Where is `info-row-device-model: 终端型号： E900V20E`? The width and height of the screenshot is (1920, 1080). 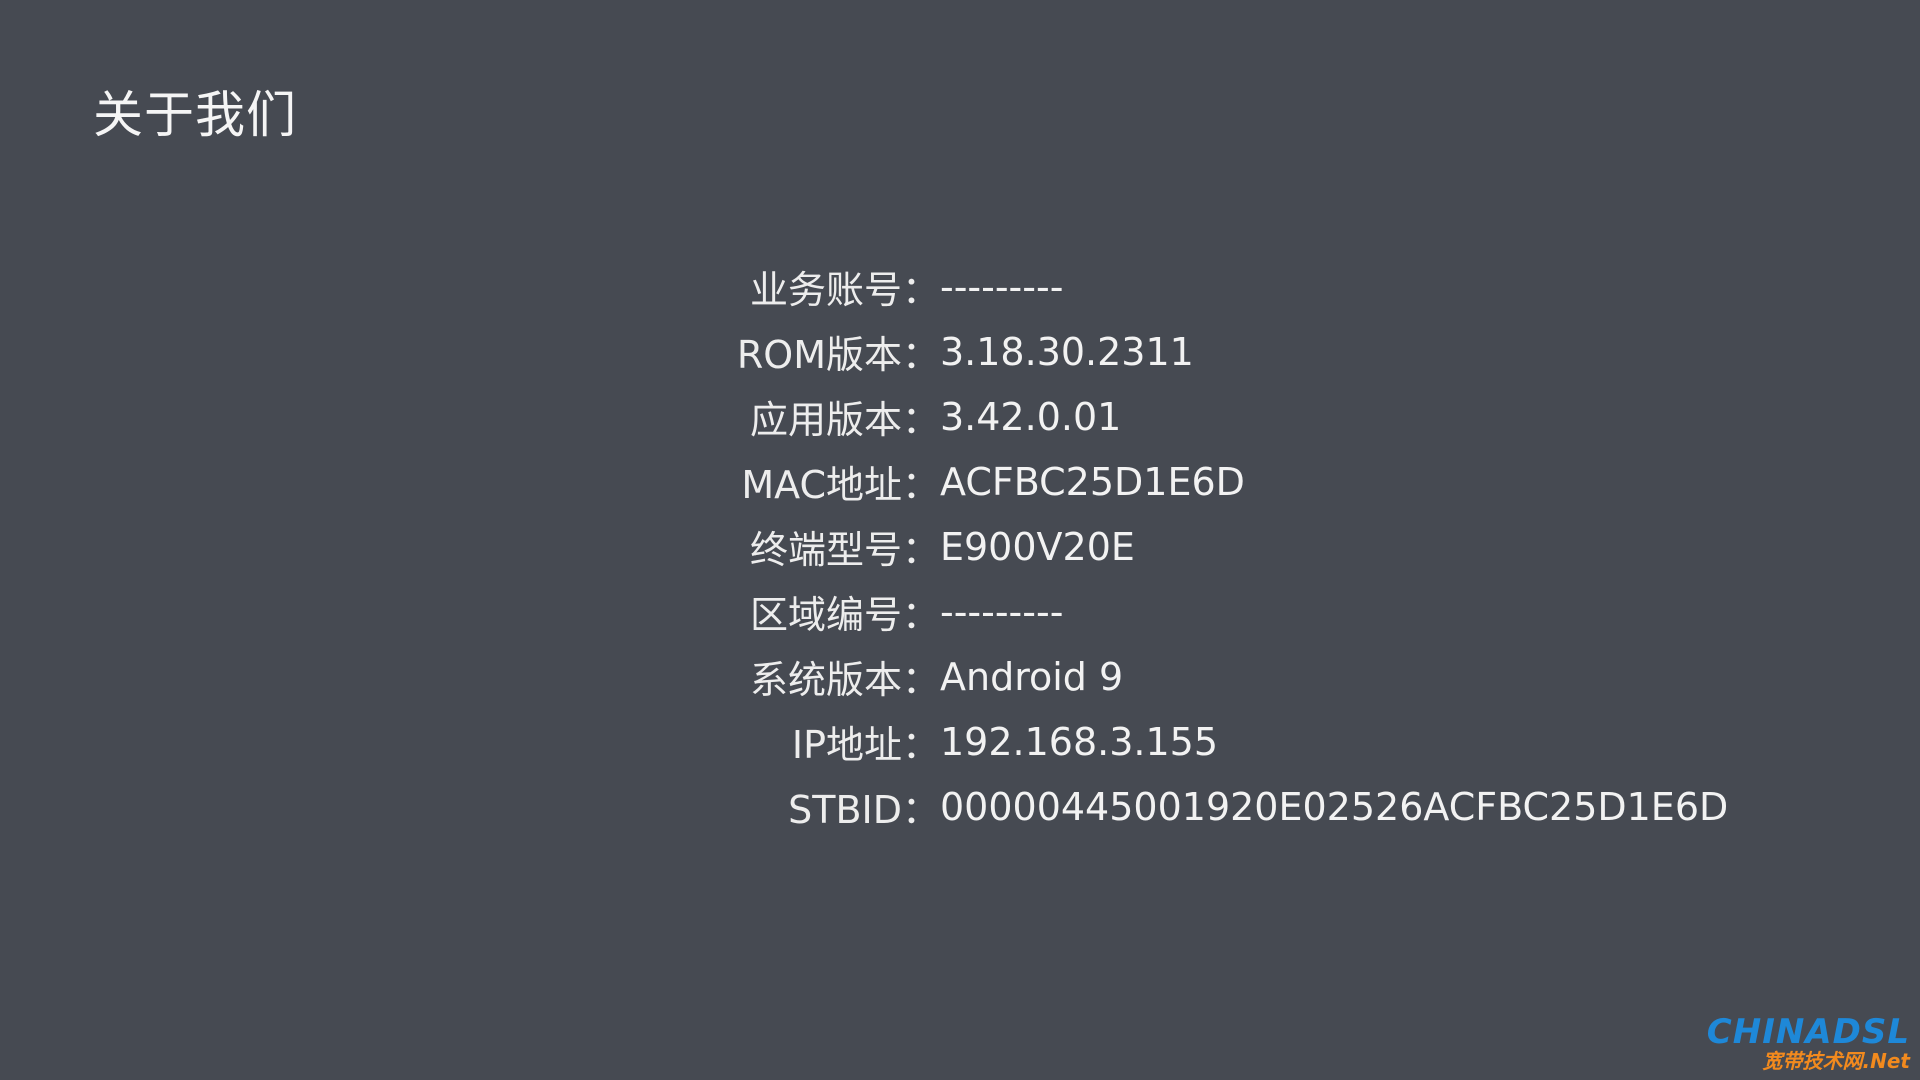 info-row-device-model: 终端型号： E900V20E is located at coordinates (1280, 546).